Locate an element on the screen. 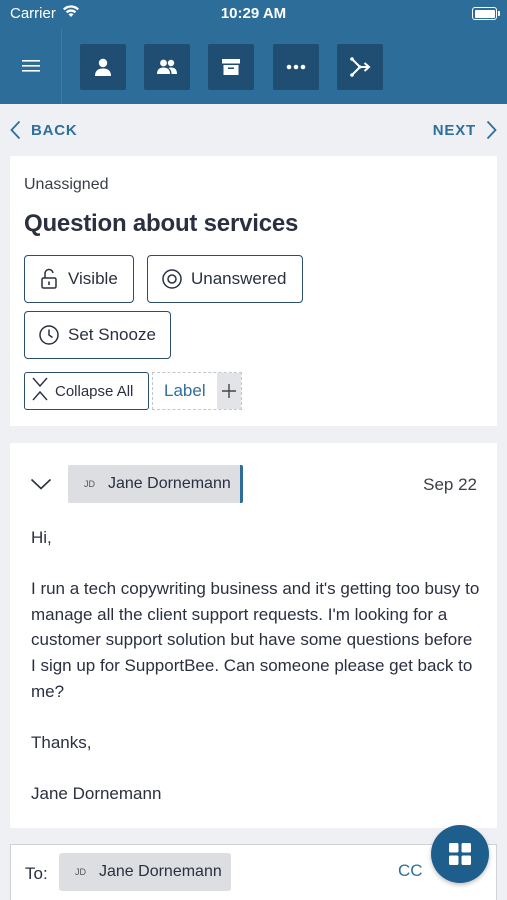 This screenshot has height=900, width=507. to-label: To: is located at coordinates (36, 873).